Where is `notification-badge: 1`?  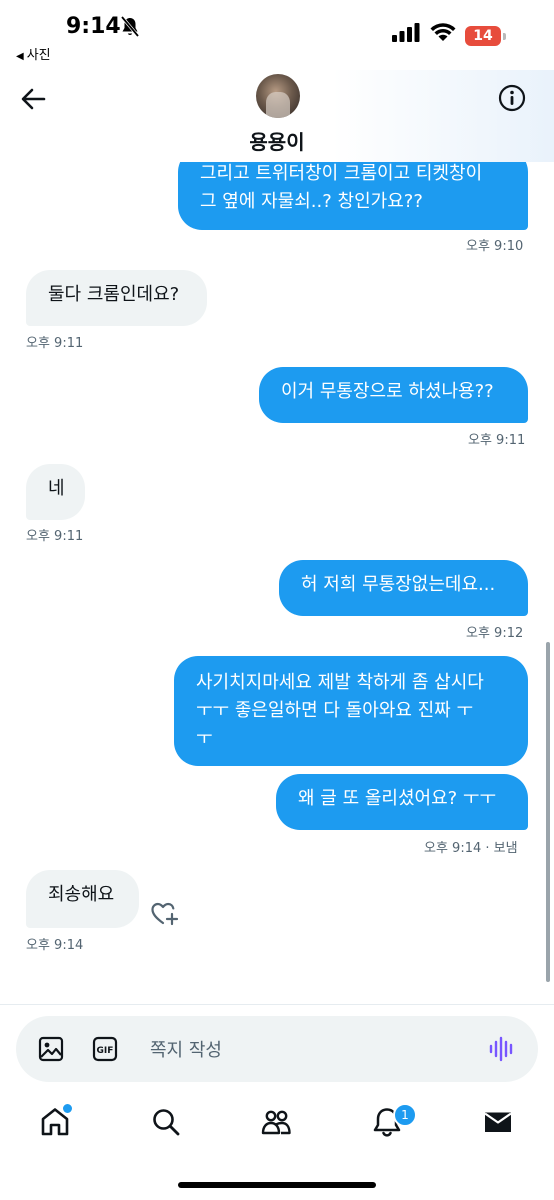 notification-badge: 1 is located at coordinates (405, 1115).